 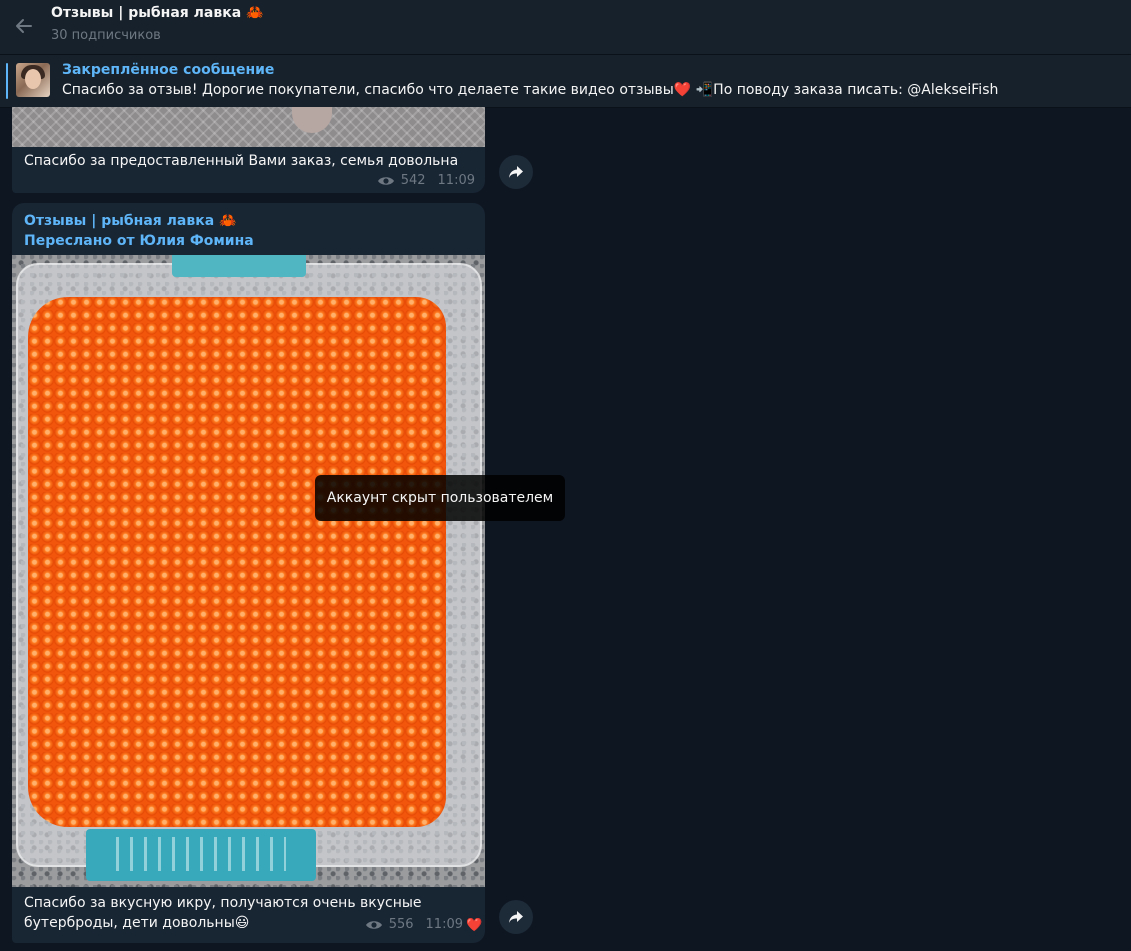 What do you see at coordinates (845, 90) in the screenshot?
I see `pinned-text-after: 📲По поводу заказа писать: @AlekseiFish` at bounding box center [845, 90].